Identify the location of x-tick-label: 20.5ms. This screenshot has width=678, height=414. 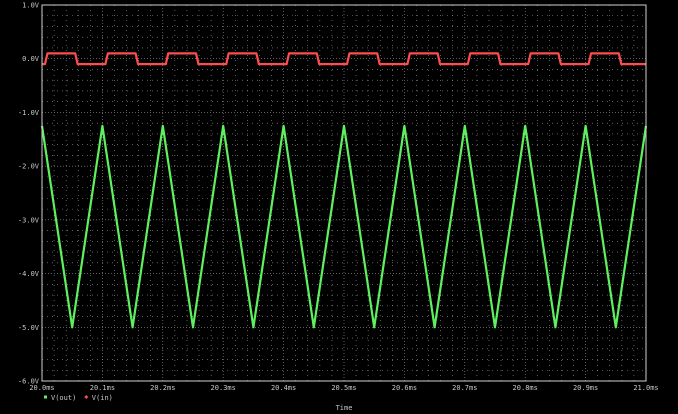
(343, 388).